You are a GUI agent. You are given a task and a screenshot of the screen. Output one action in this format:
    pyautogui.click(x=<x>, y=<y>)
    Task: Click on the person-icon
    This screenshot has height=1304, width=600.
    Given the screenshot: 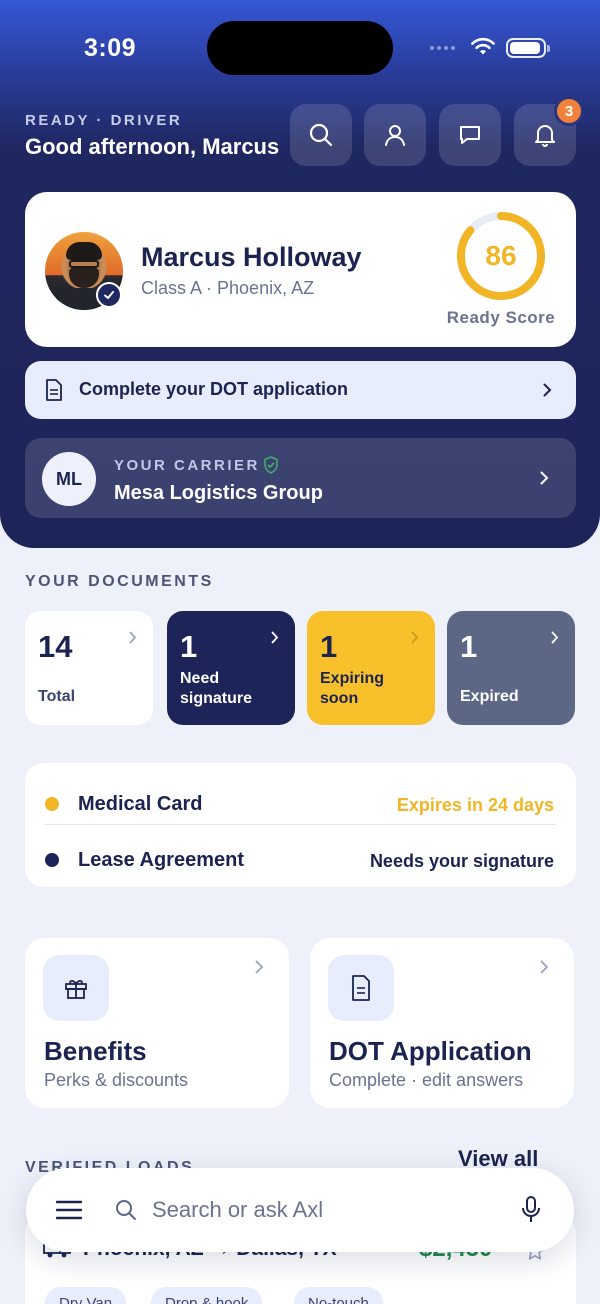 What is the action you would take?
    pyautogui.click(x=395, y=135)
    